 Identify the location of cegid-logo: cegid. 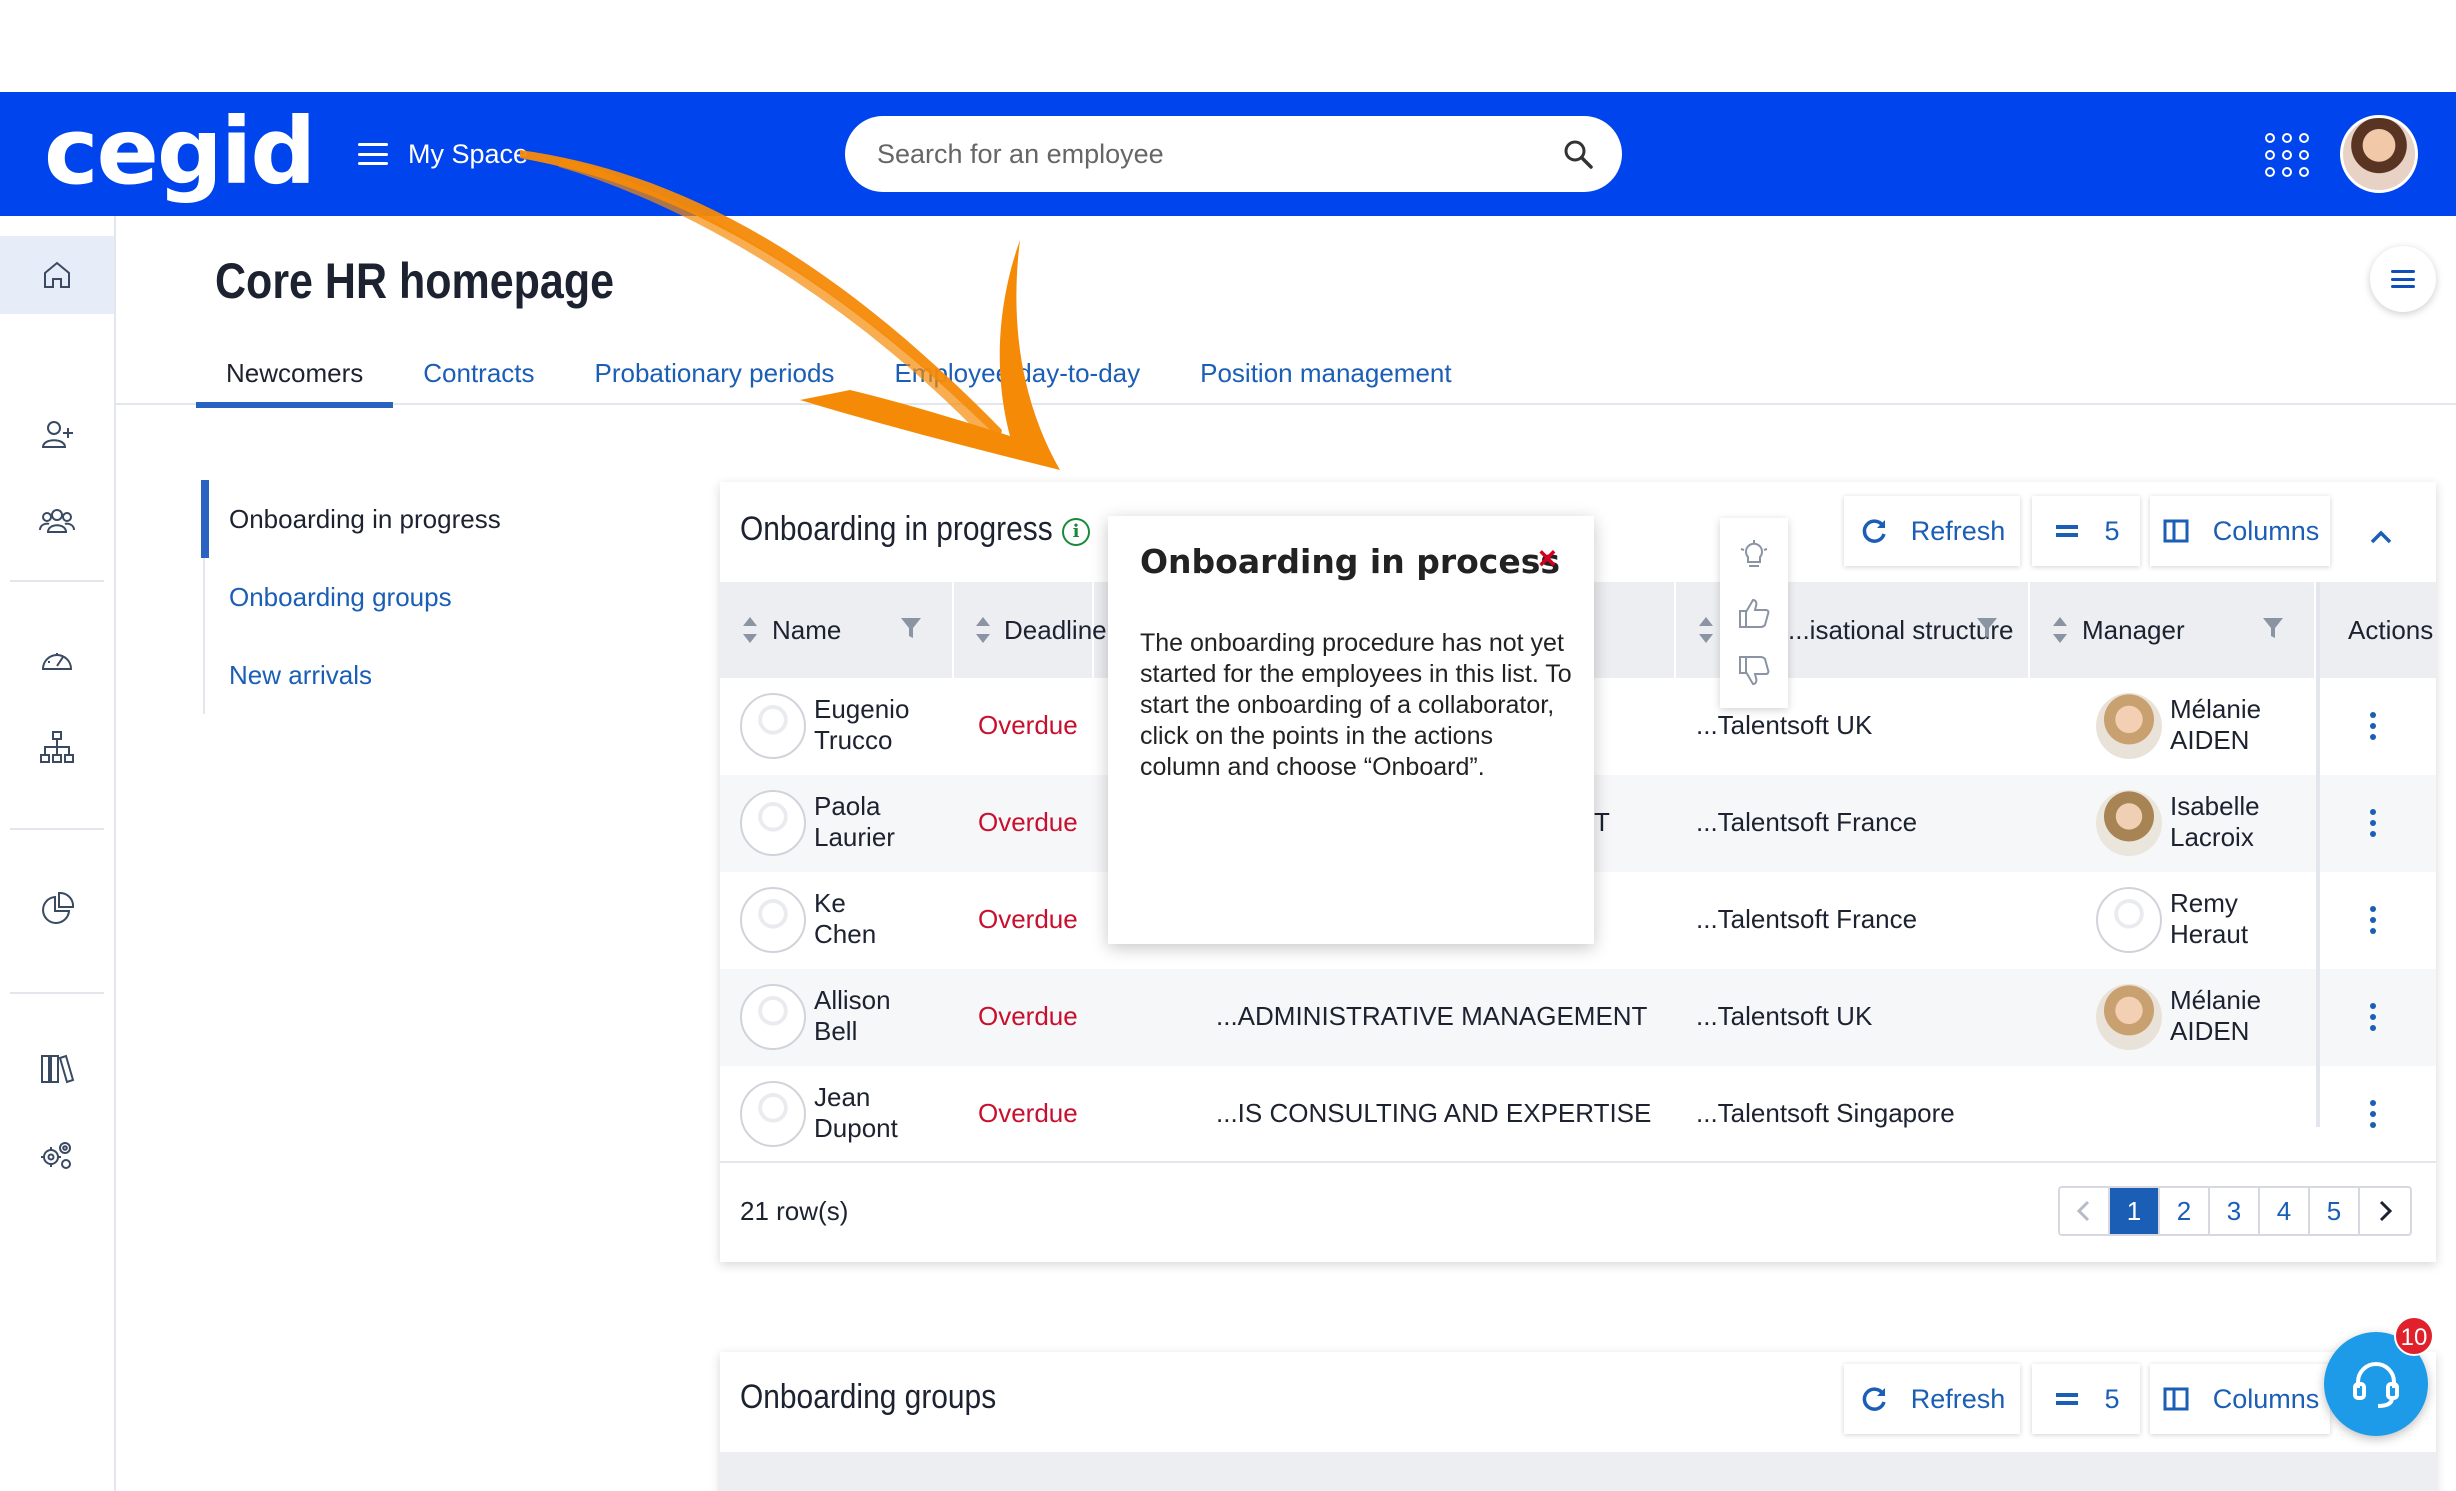
(180, 154).